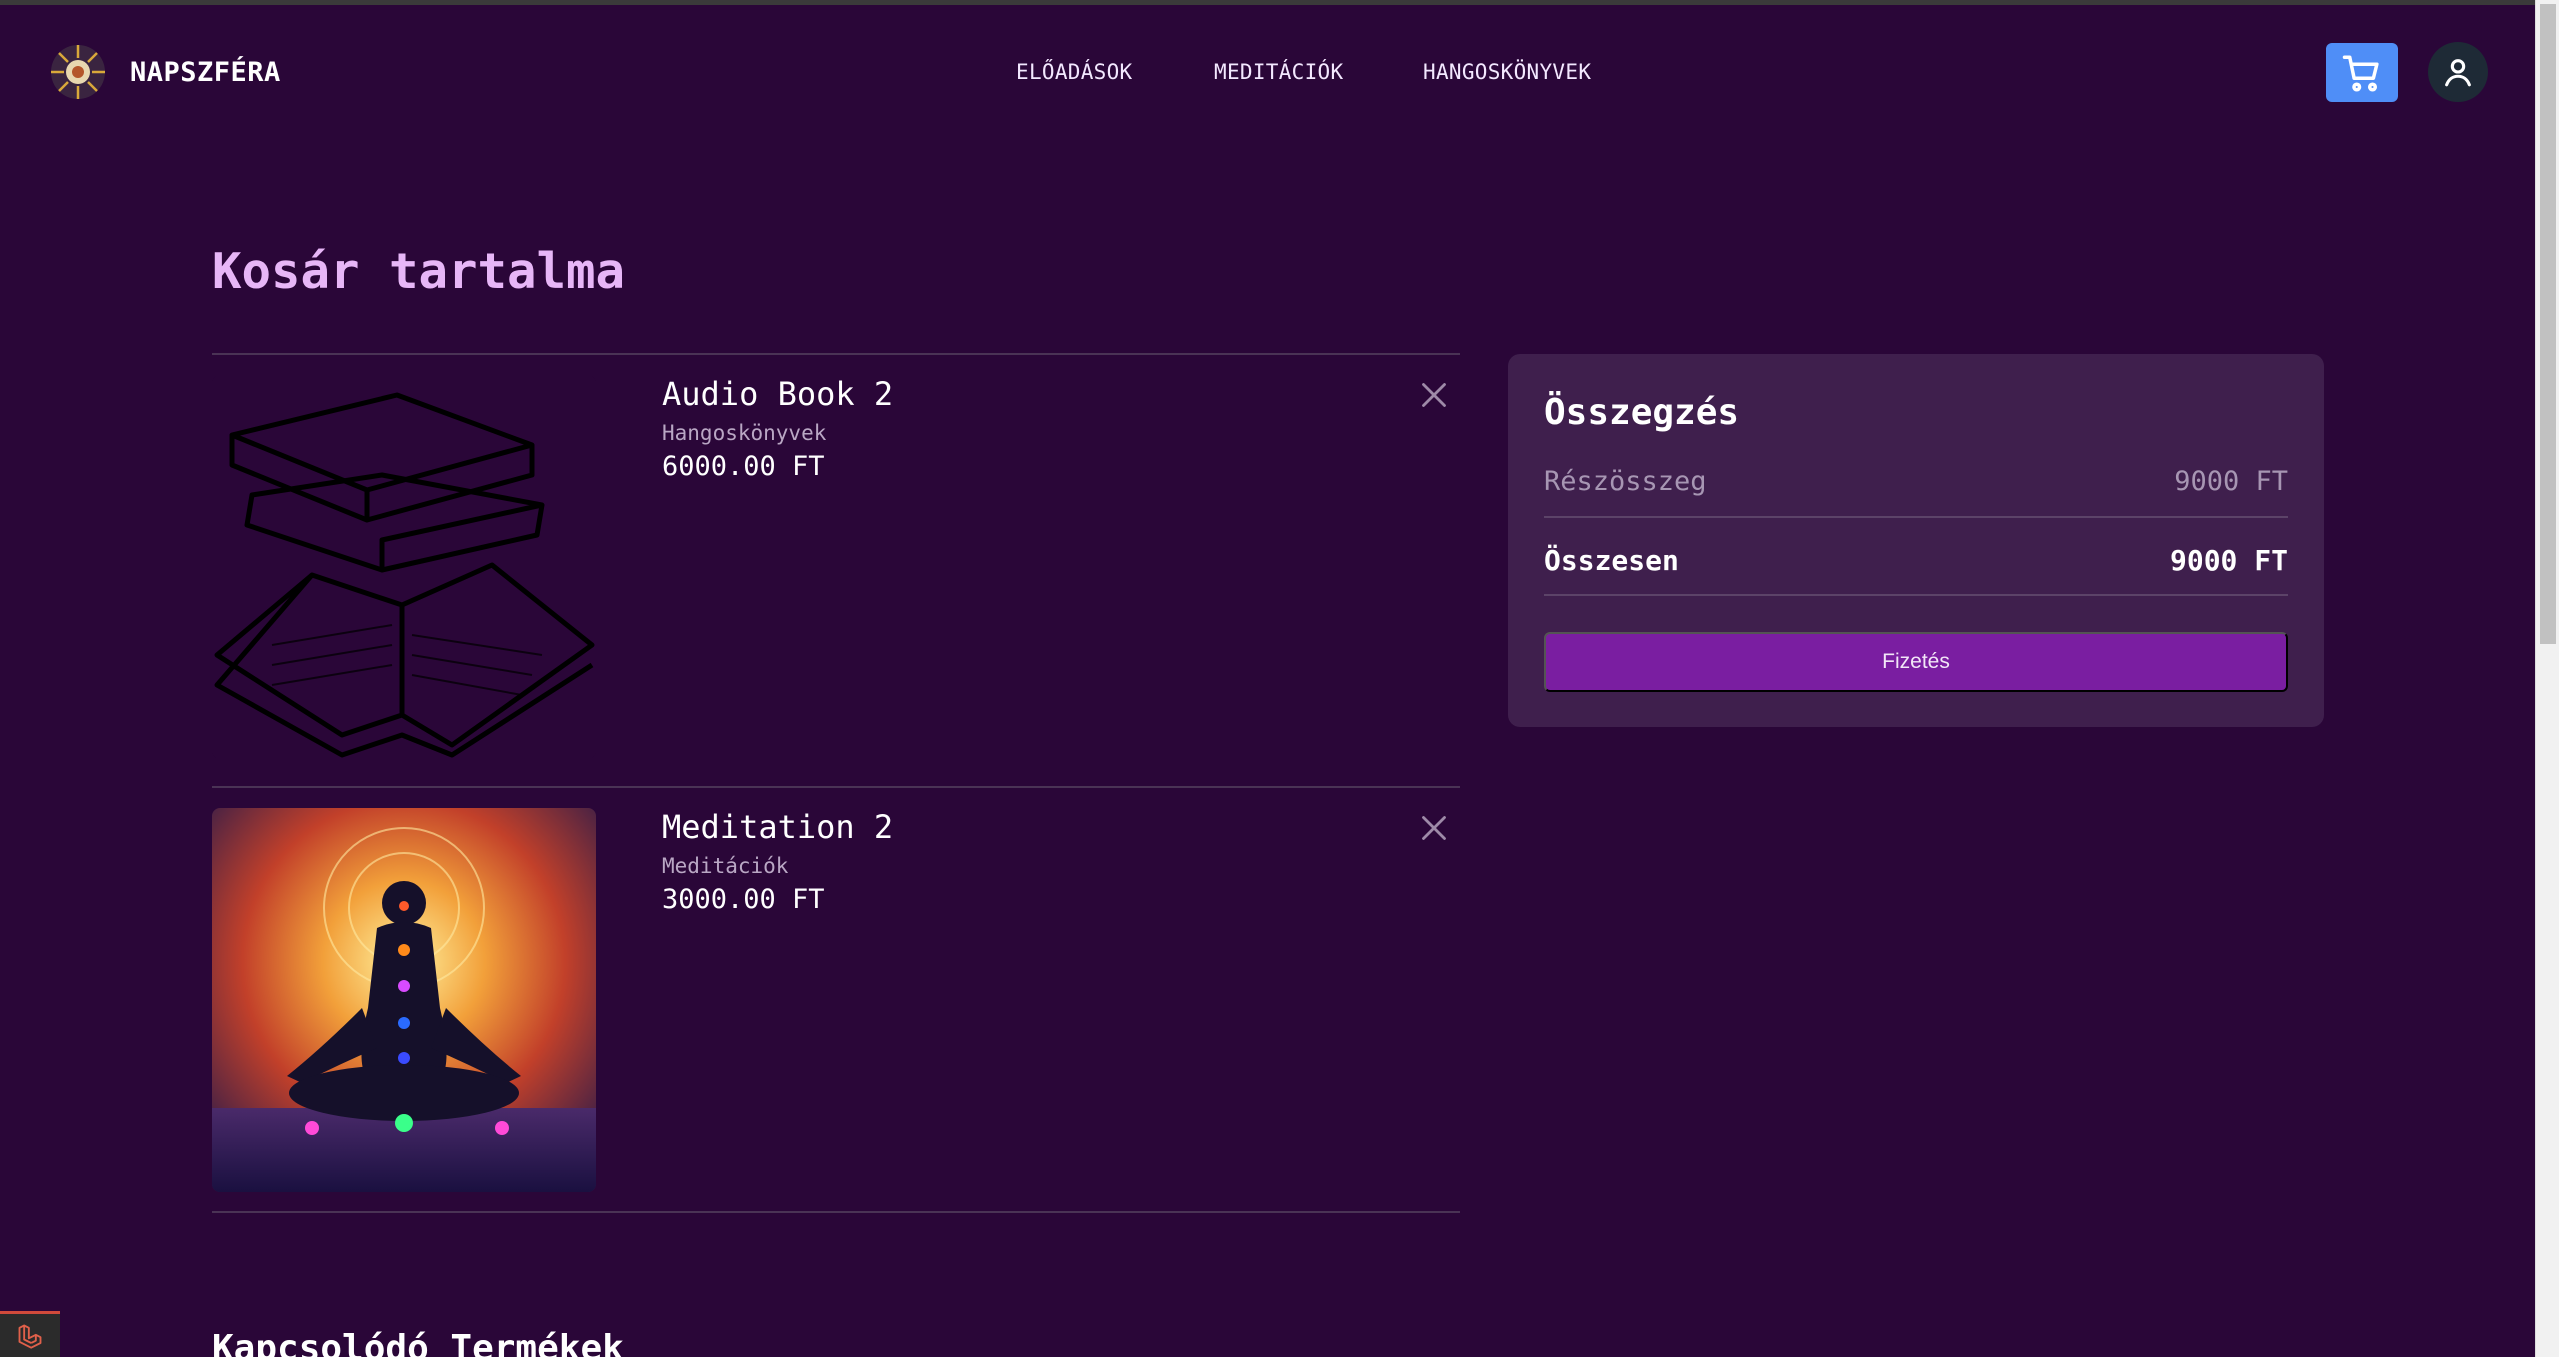 The width and height of the screenshot is (2559, 1357). Describe the element at coordinates (2231, 481) in the screenshot. I see `subtotal-value: 9000 FT` at that location.